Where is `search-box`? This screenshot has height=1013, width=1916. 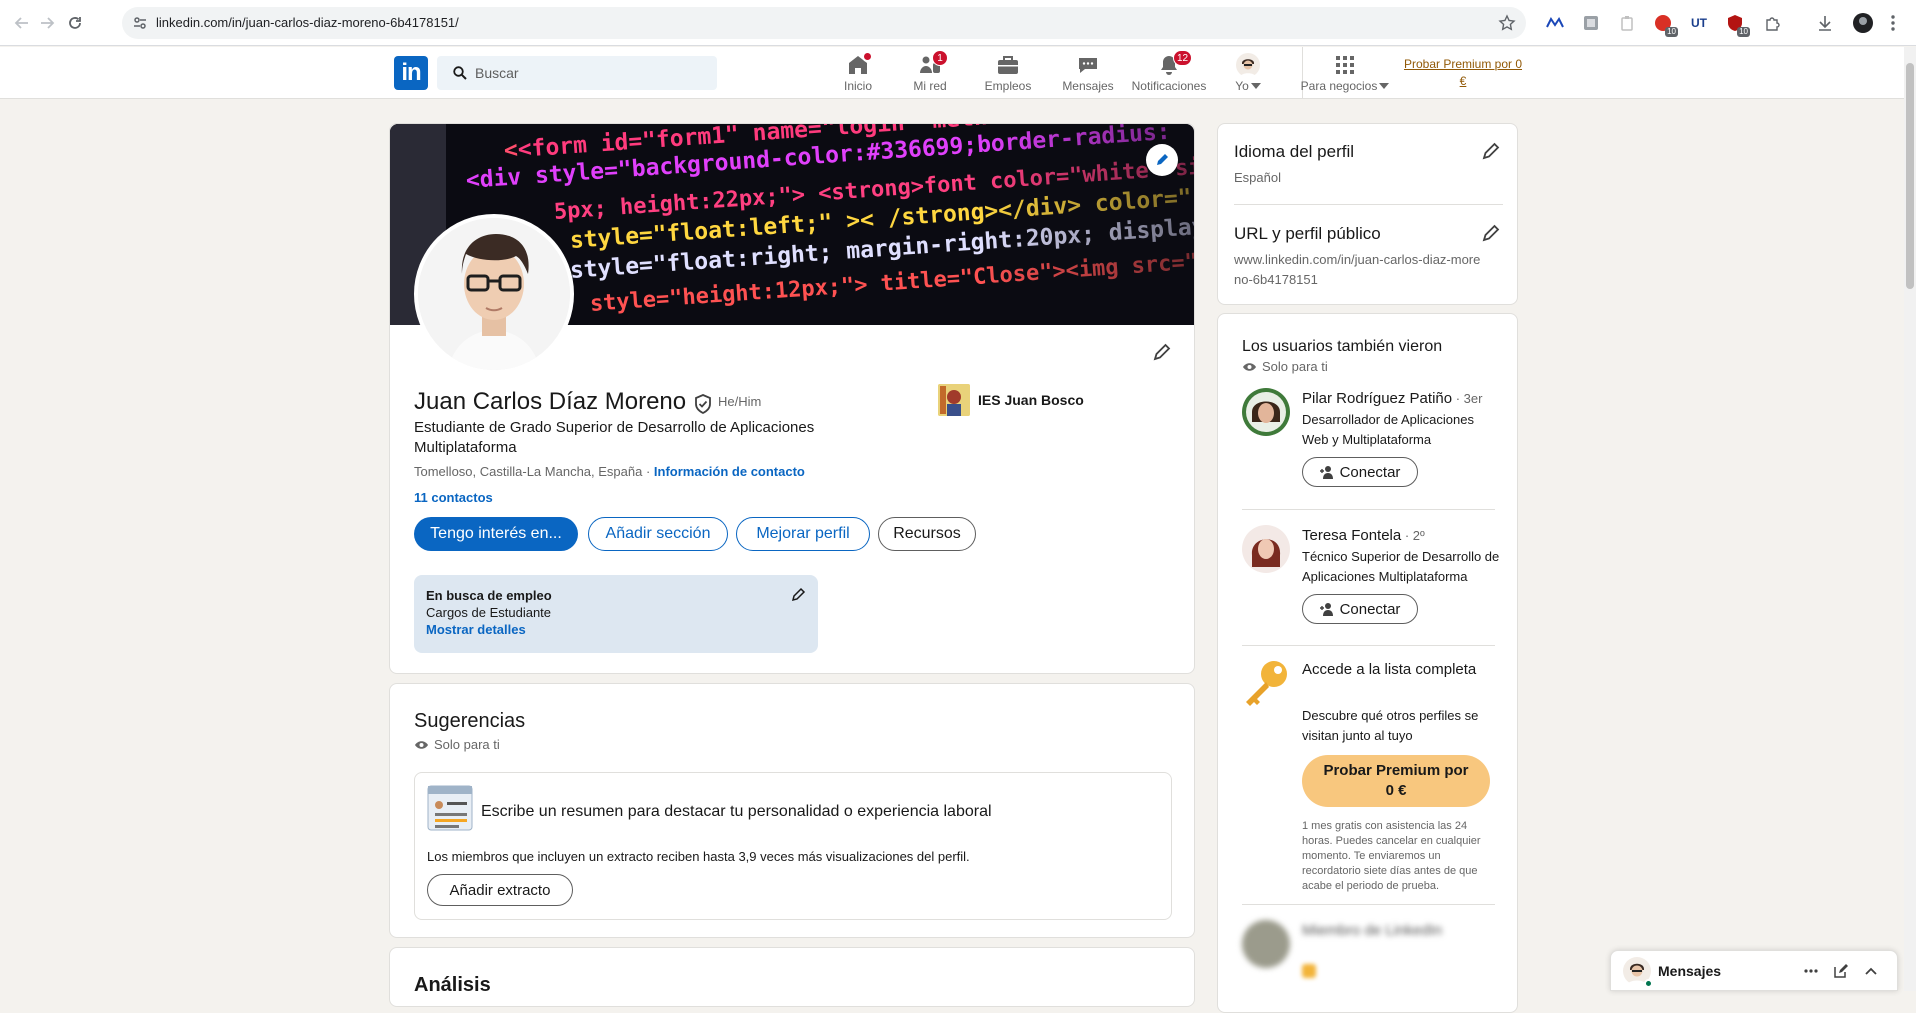 search-box is located at coordinates (577, 73).